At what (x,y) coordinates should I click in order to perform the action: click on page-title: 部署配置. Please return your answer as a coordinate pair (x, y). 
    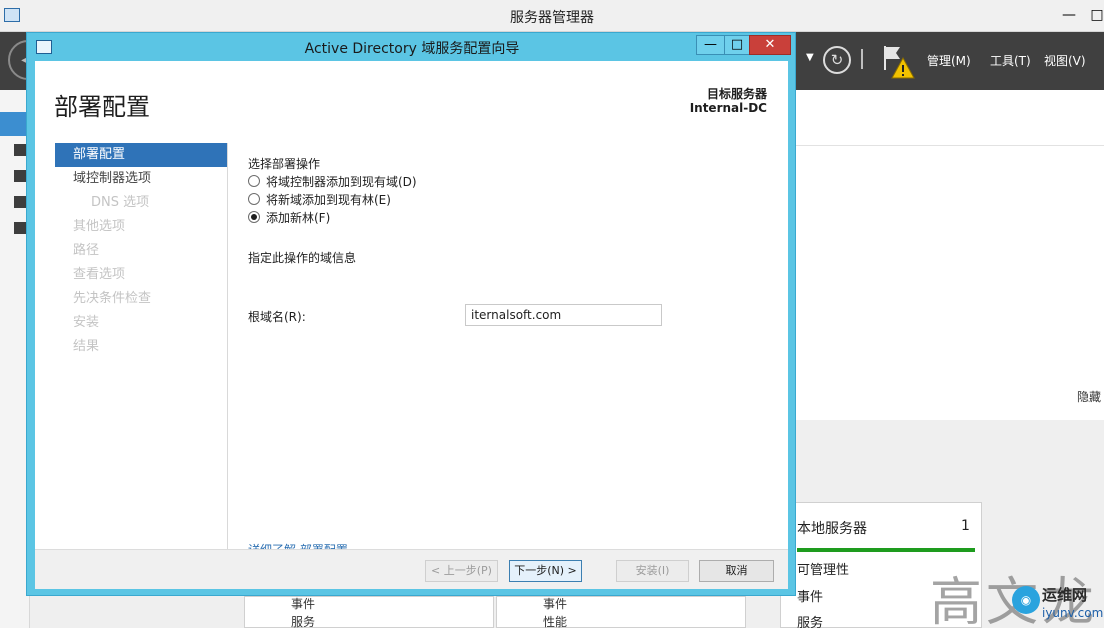
    Looking at the image, I should click on (102, 107).